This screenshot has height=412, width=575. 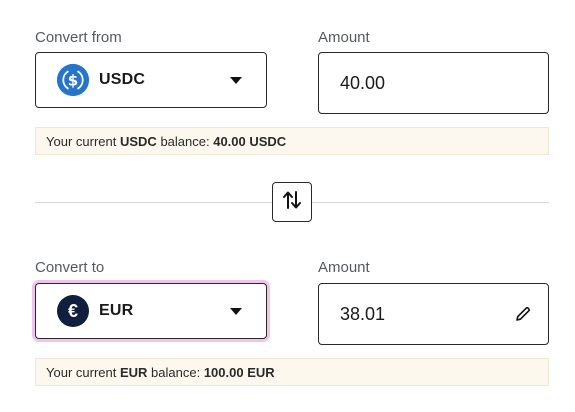 I want to click on pencil-icon, so click(x=523, y=314).